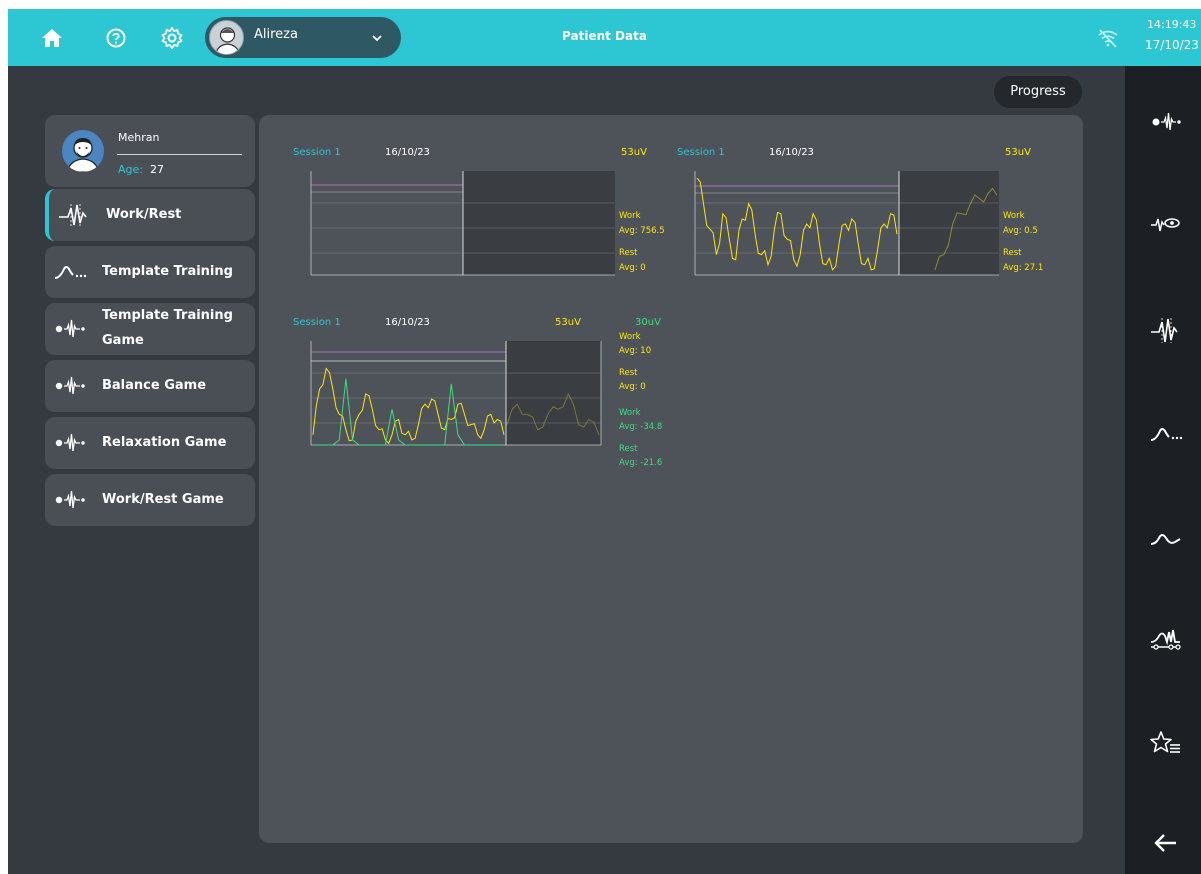 The width and height of the screenshot is (1201, 874). I want to click on clock-time: 14:19:43, so click(1172, 24).